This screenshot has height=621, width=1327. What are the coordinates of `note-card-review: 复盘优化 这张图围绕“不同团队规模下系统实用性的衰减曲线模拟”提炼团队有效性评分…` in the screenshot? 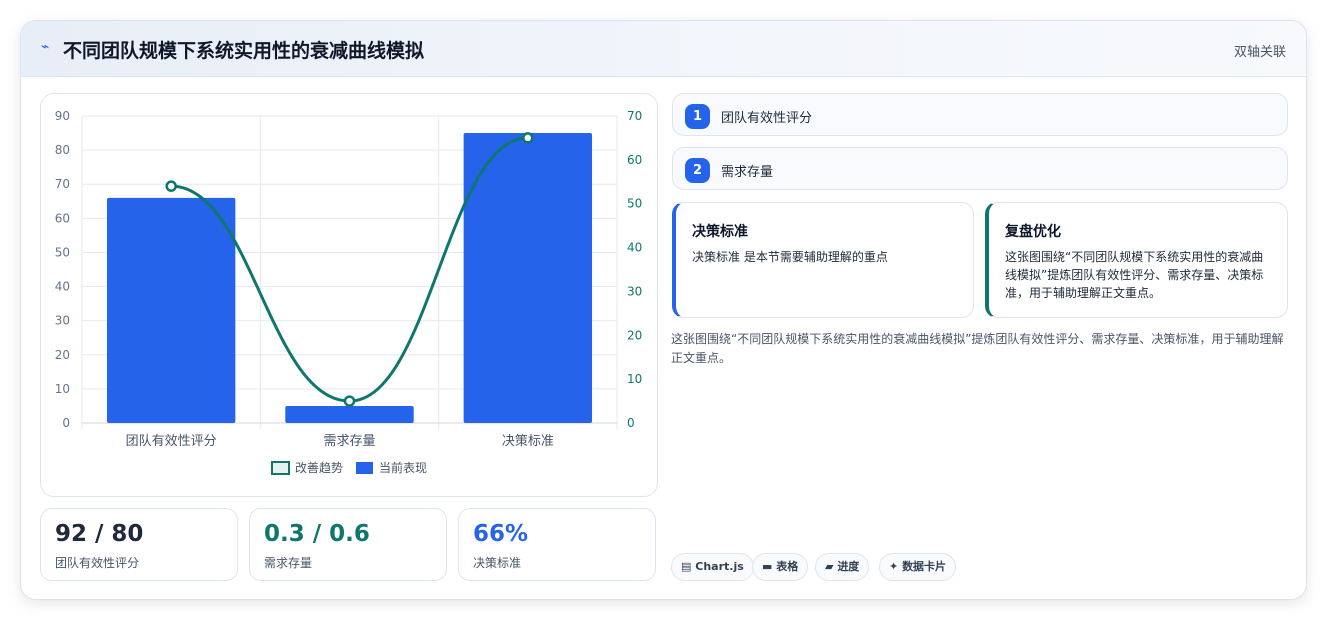 It's located at (1136, 260).